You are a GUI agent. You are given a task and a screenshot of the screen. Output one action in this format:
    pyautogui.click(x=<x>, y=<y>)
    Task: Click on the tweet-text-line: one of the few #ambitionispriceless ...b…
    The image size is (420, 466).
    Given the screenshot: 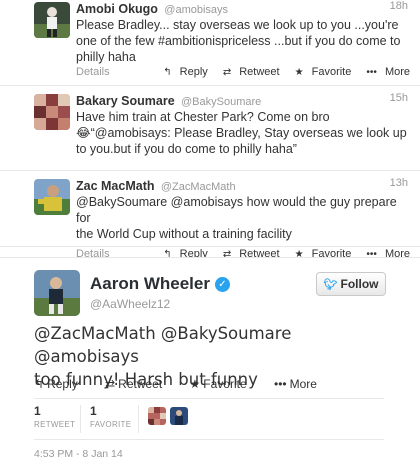 What is the action you would take?
    pyautogui.click(x=238, y=41)
    